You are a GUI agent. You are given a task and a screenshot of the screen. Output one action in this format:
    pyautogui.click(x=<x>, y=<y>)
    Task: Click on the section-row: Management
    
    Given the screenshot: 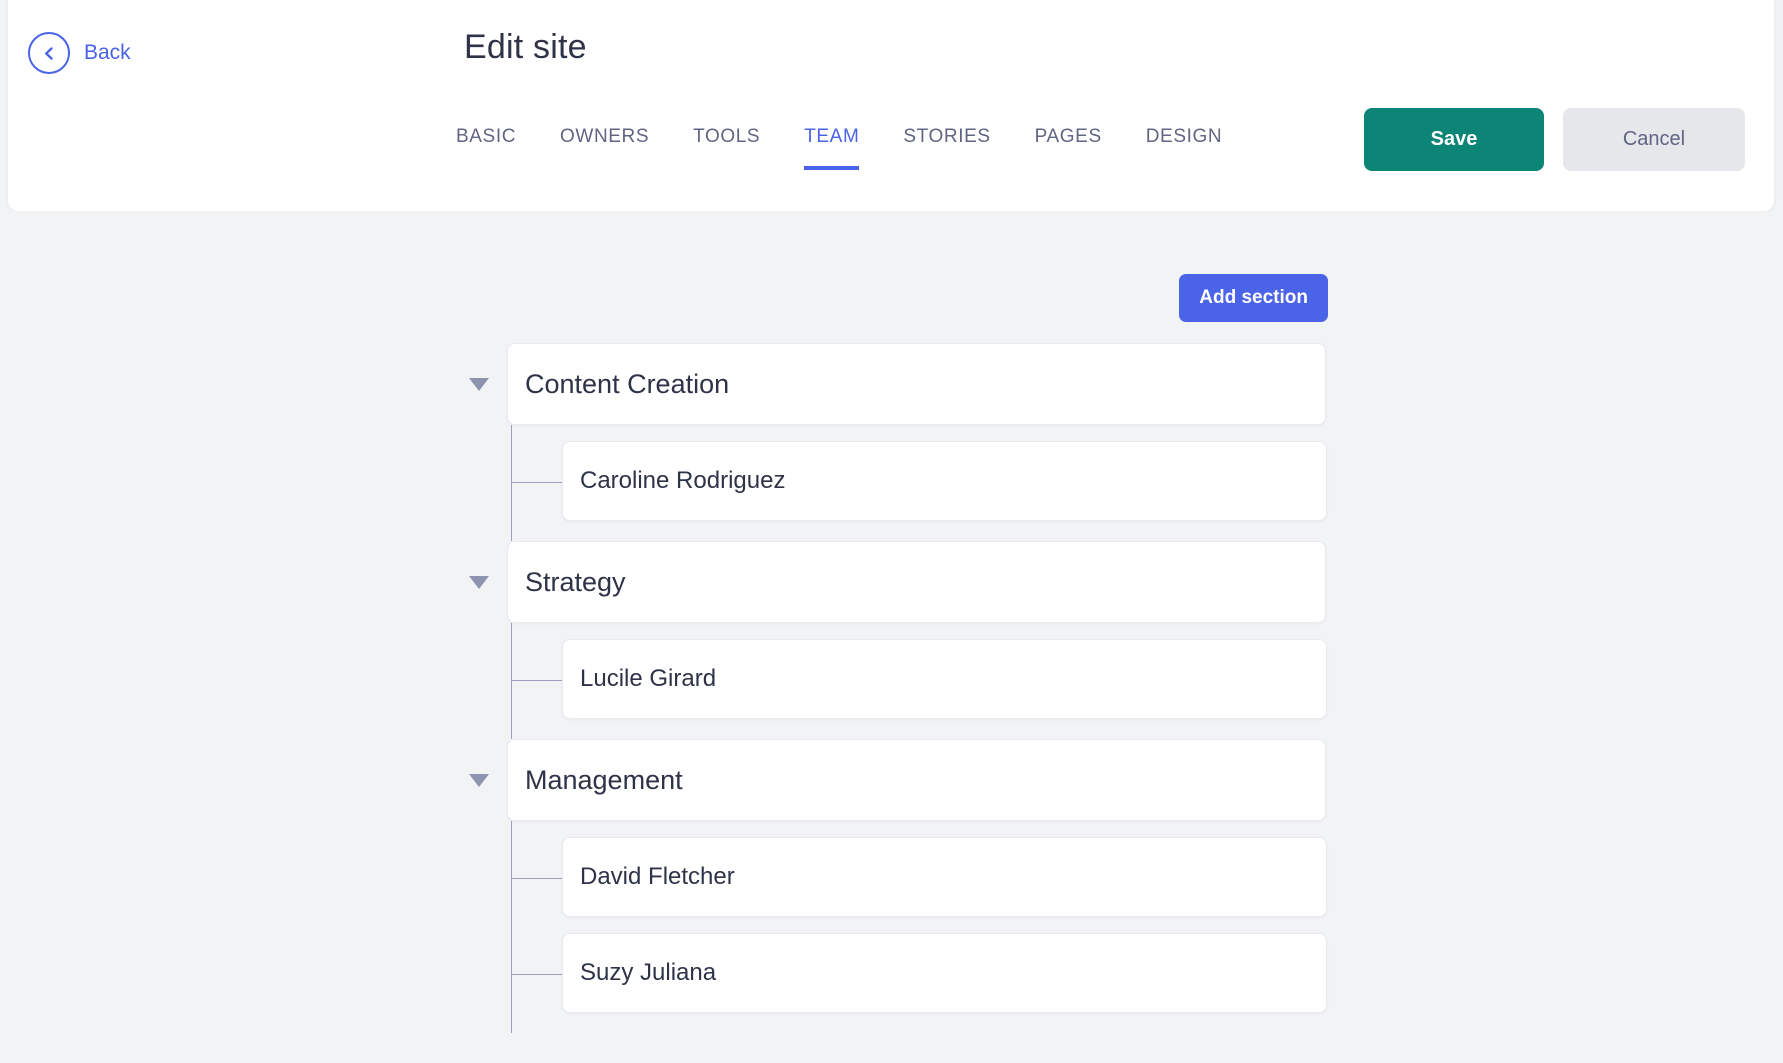 What is the action you would take?
    pyautogui.click(x=670, y=780)
    